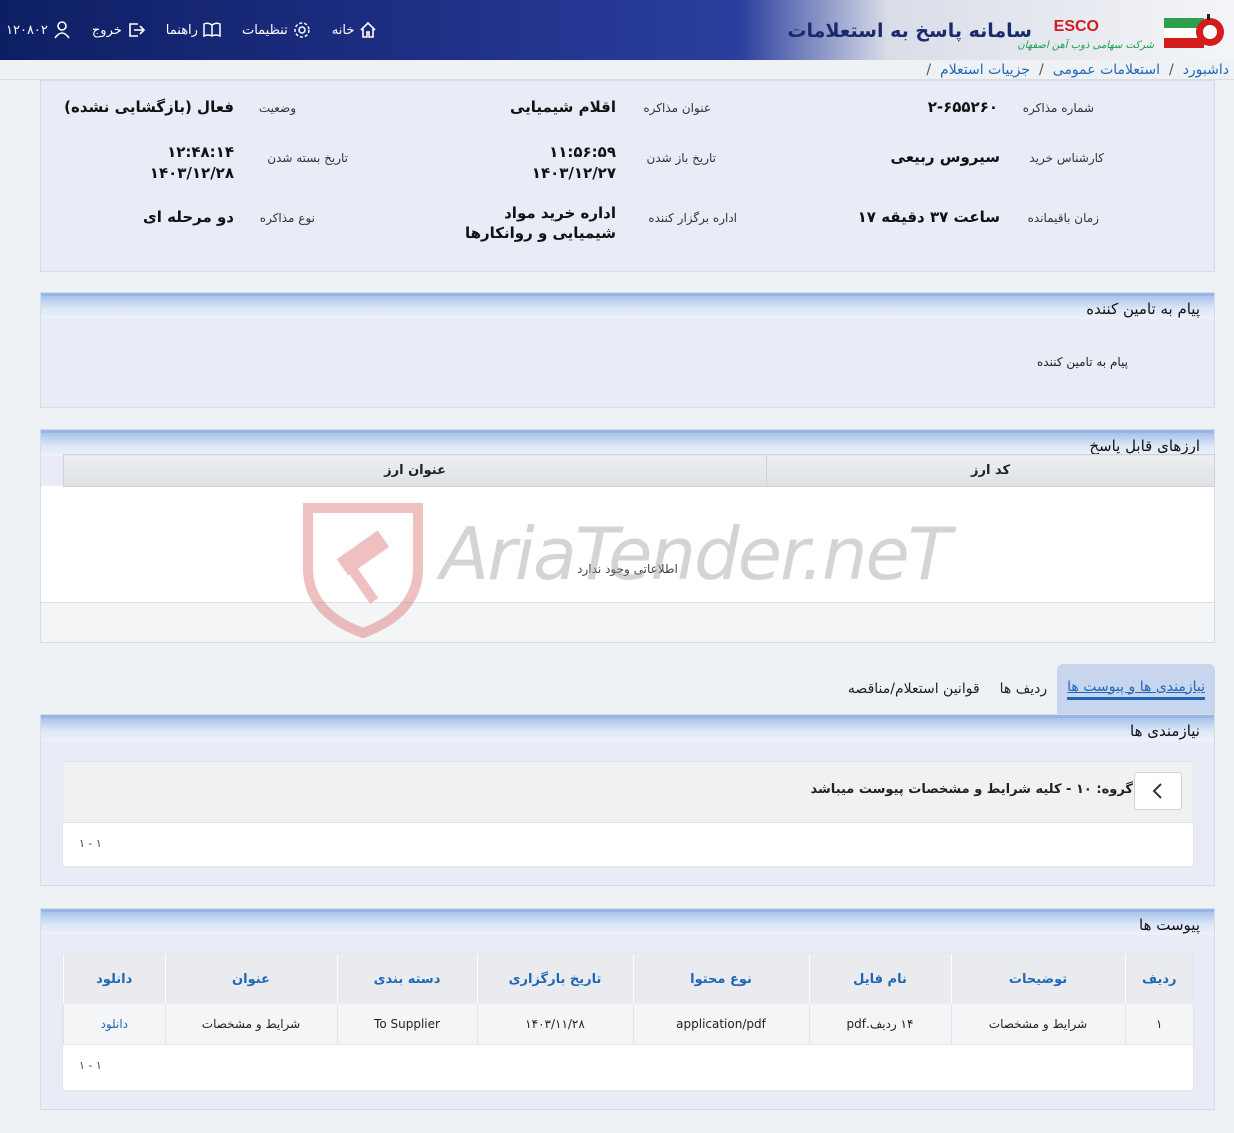  Describe the element at coordinates (627, 728) in the screenshot. I see `needs-heading: نیازمندی ها` at that location.